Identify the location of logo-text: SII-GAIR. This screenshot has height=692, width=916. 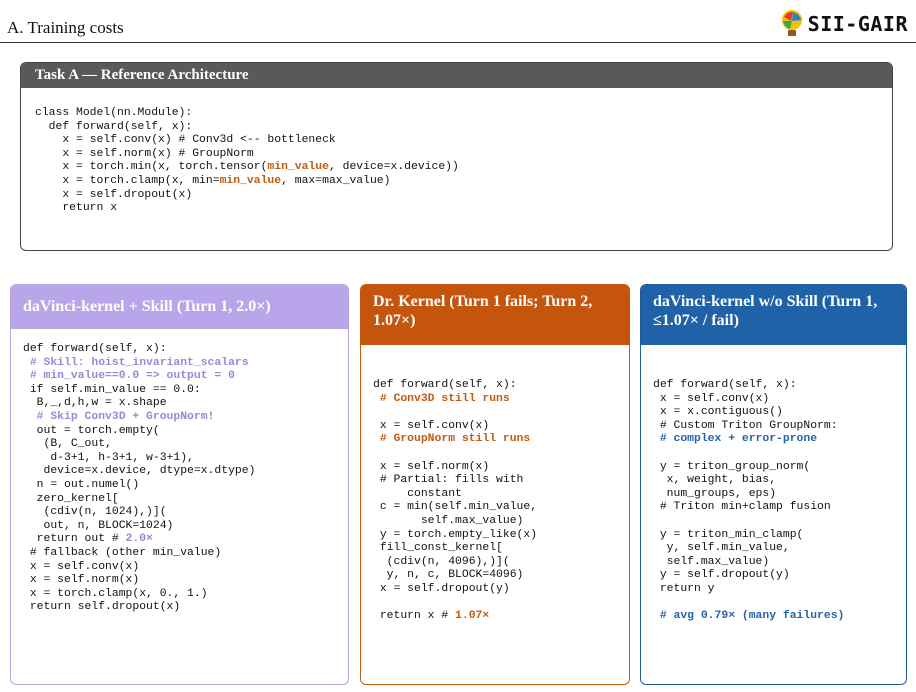
(857, 24).